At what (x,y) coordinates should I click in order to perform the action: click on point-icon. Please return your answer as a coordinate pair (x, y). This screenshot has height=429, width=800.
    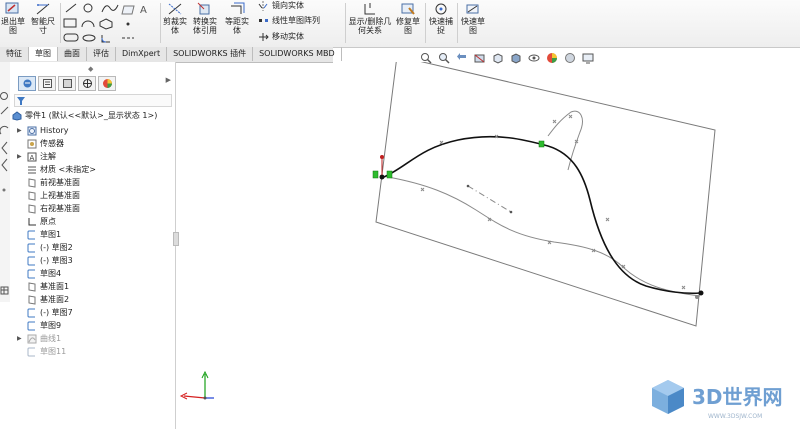
    Looking at the image, I should click on (128, 24).